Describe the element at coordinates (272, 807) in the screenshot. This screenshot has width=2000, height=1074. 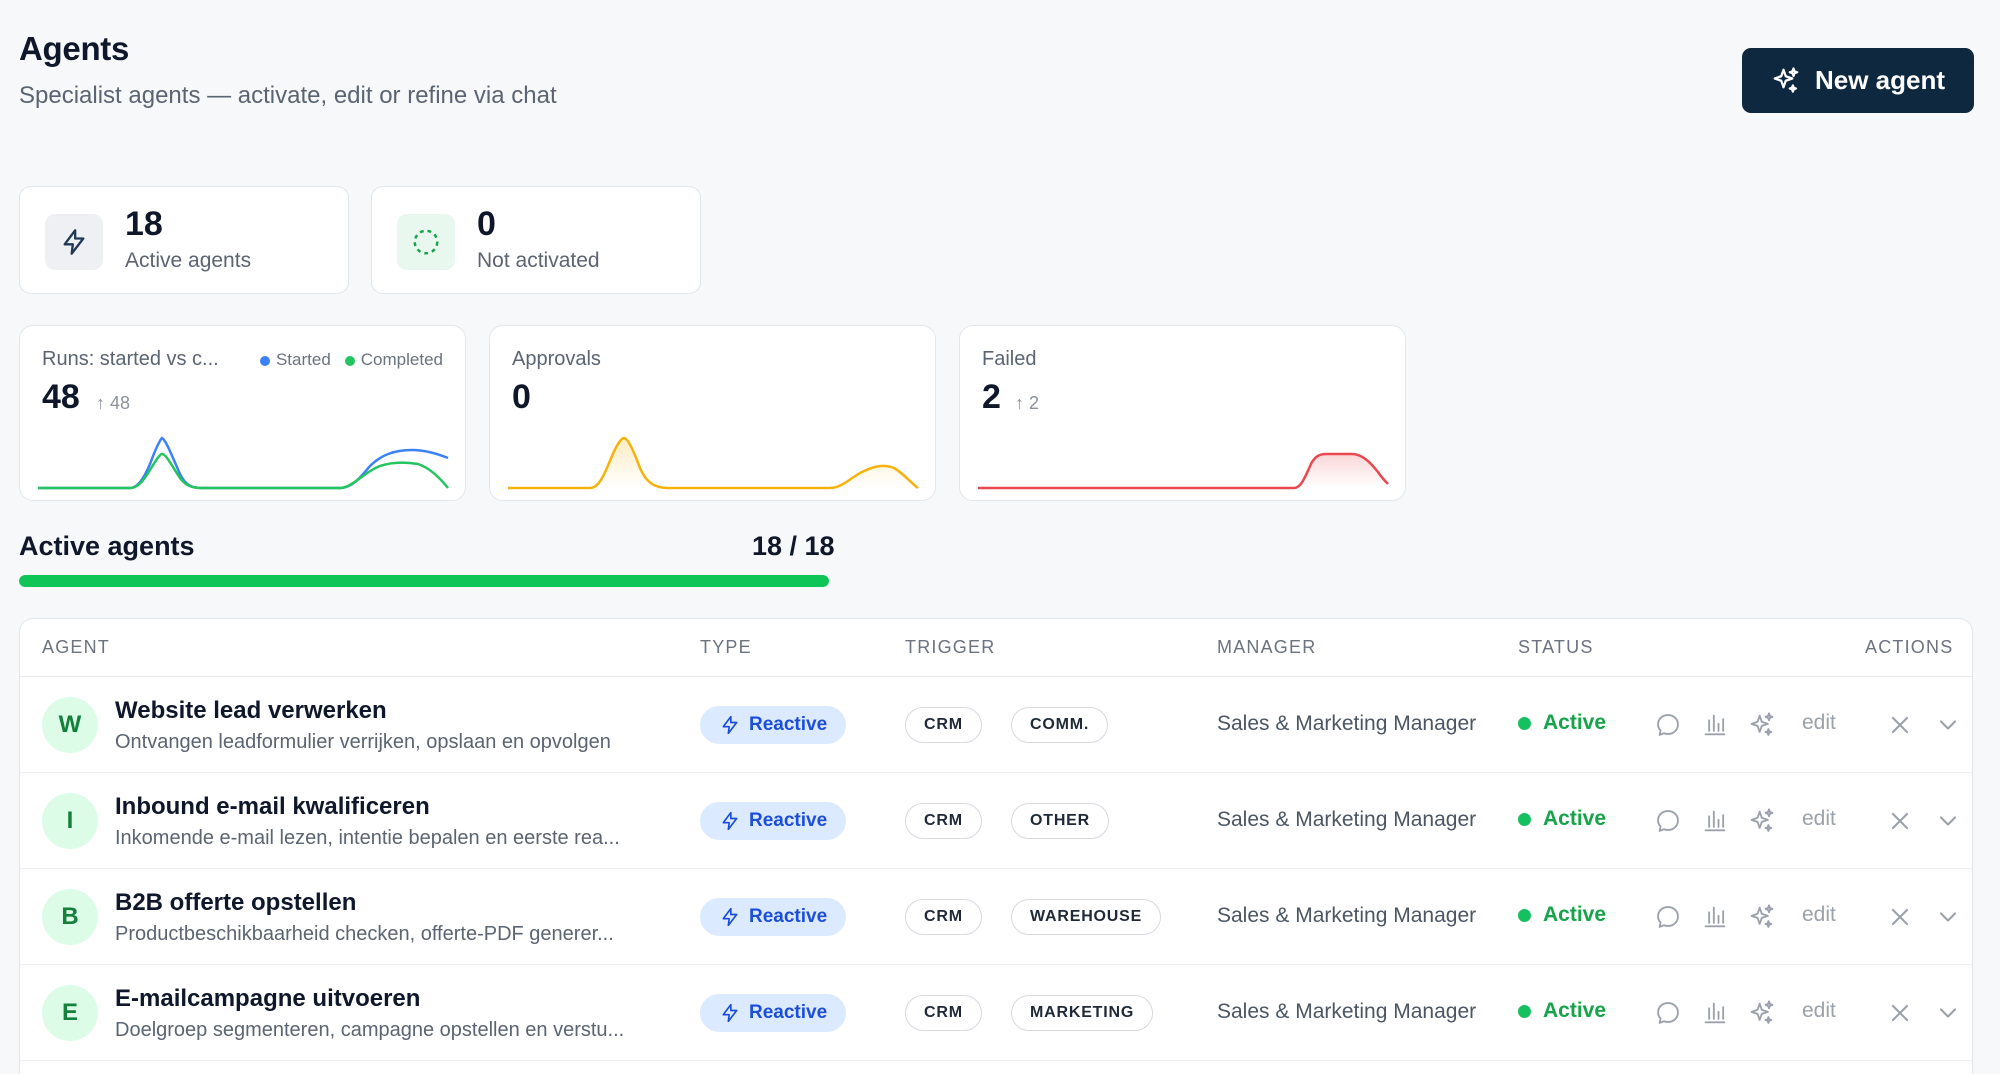
I see `agent-name: Inbound e-mail kwalificeren` at that location.